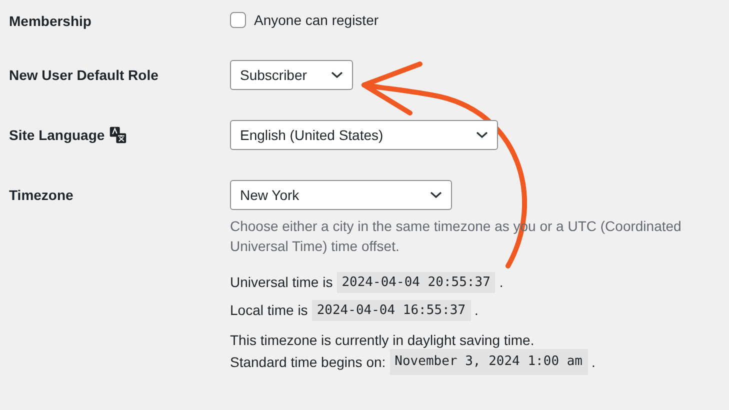  What do you see at coordinates (281, 282) in the screenshot?
I see `time-label: Universal time is` at bounding box center [281, 282].